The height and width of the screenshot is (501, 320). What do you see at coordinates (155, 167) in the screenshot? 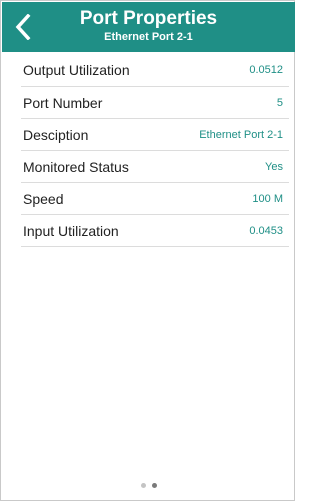
I see `property-row-monitored-status: Monitored Status Yes` at bounding box center [155, 167].